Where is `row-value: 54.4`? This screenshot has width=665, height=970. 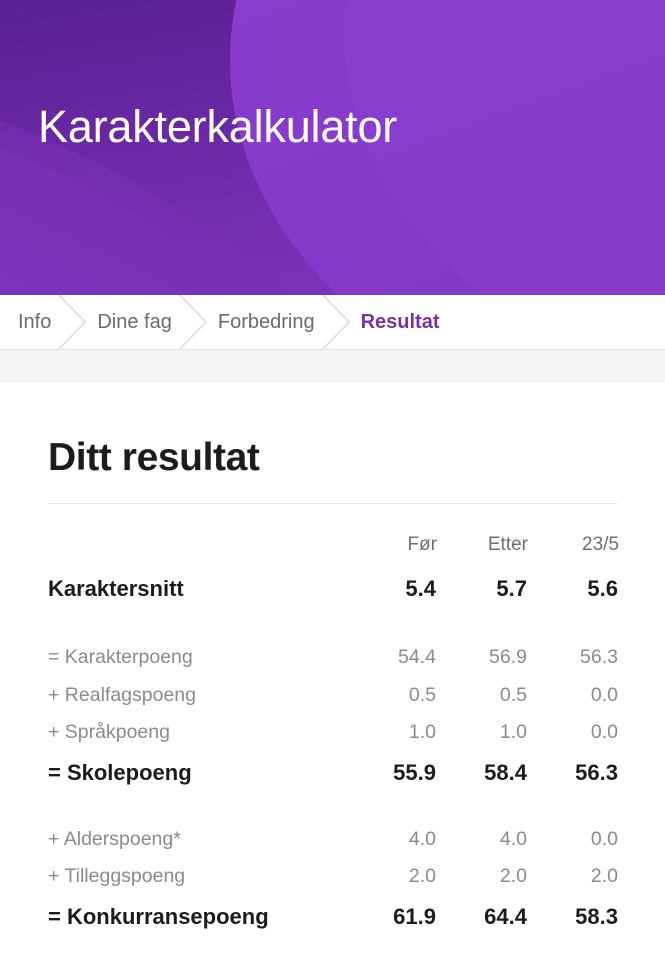 row-value: 54.4 is located at coordinates (417, 657).